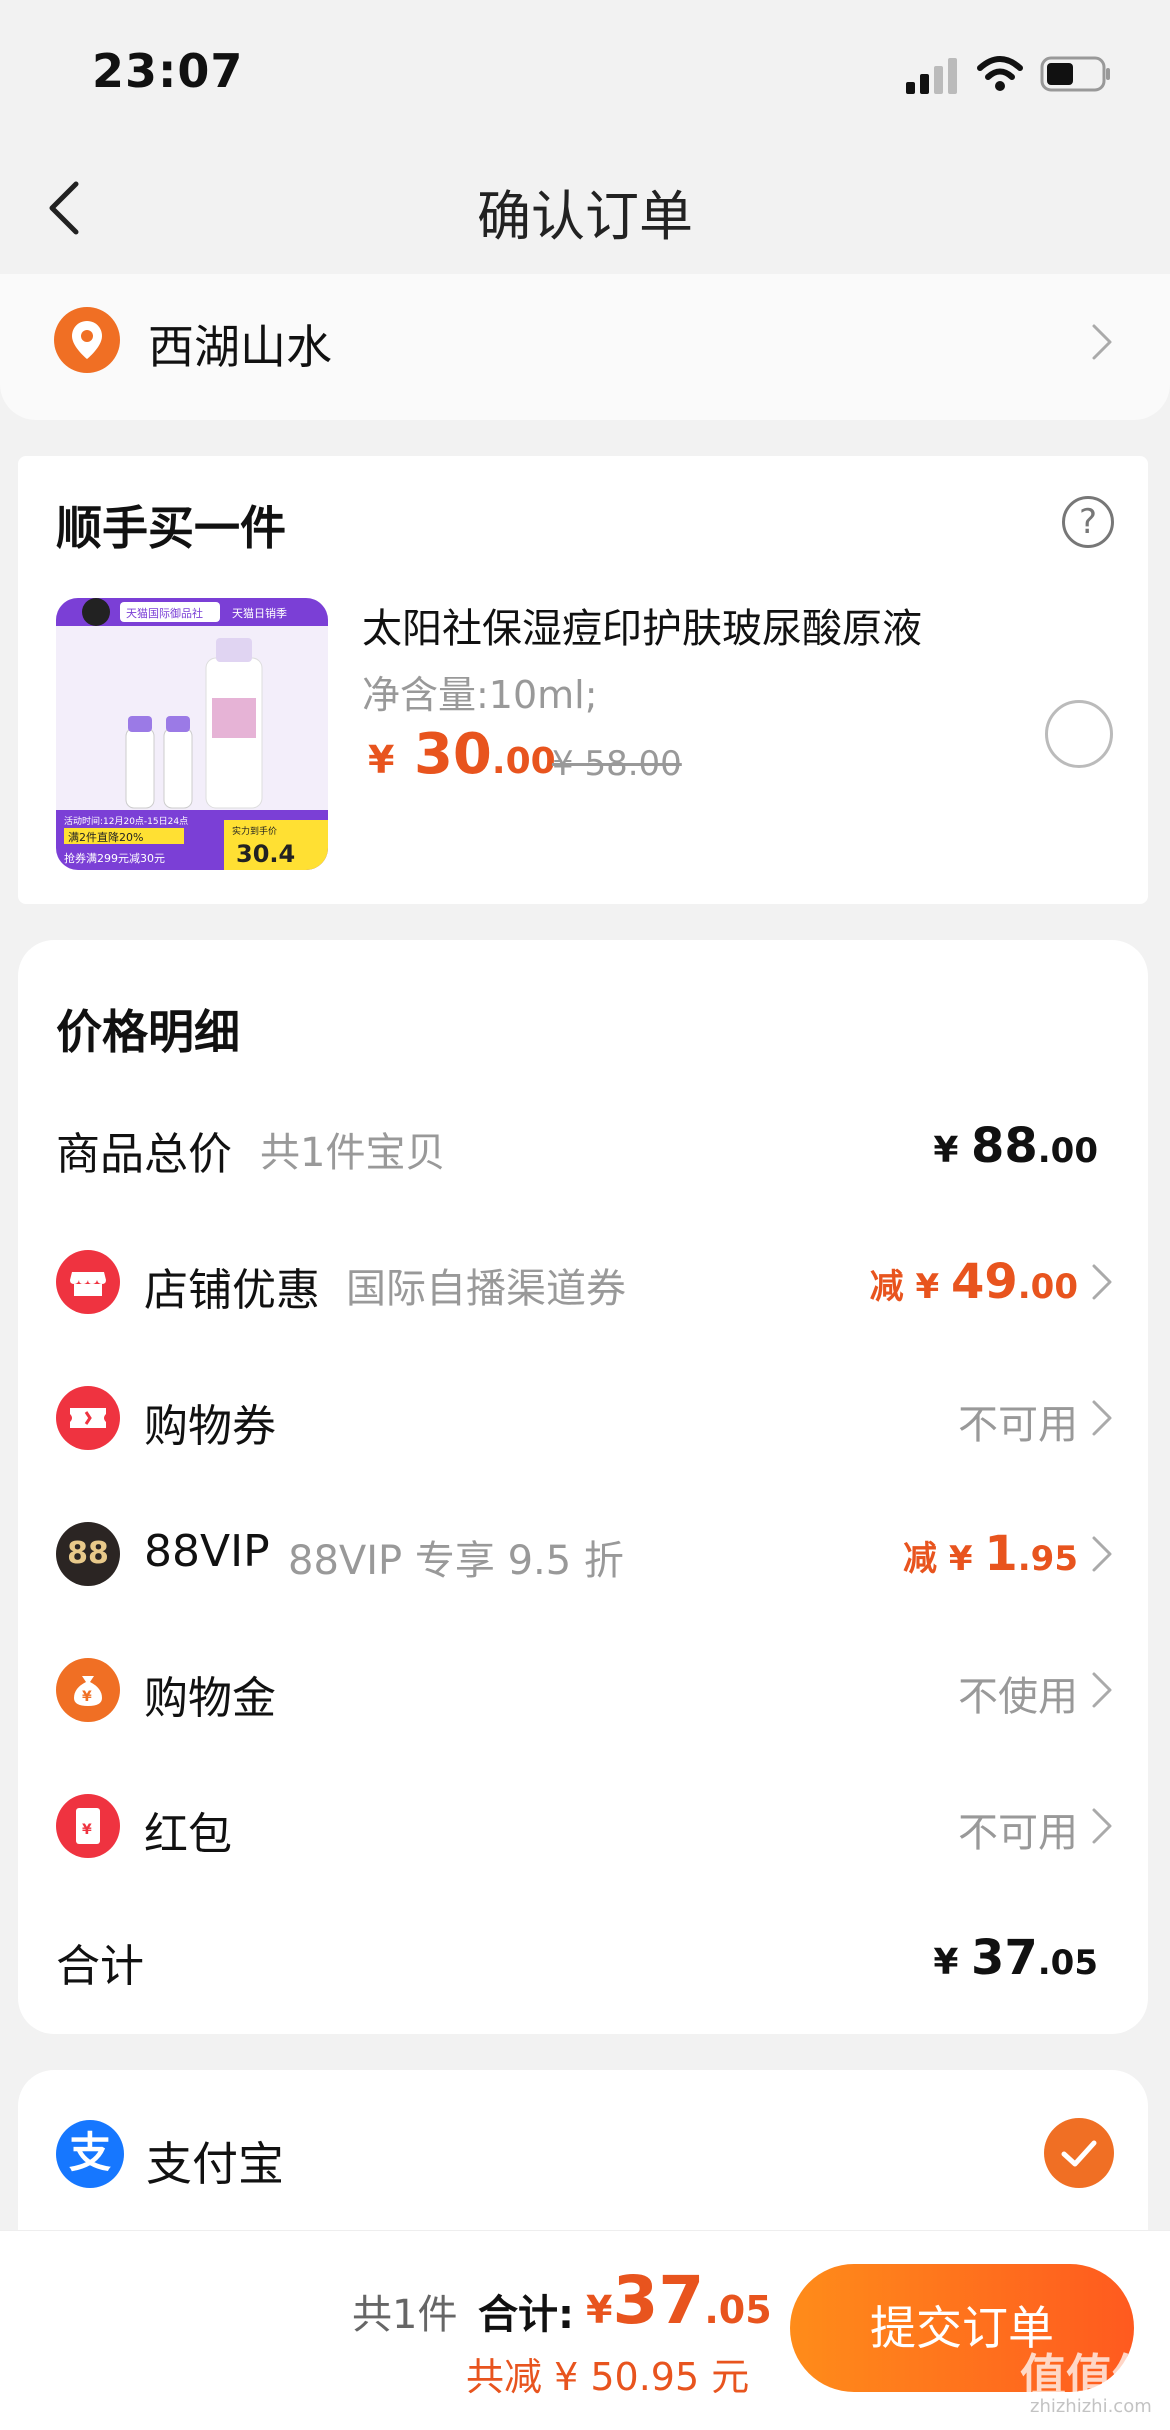 This screenshot has width=1170, height=2430. I want to click on product-spec: 净含量:10ml;, so click(480, 695).